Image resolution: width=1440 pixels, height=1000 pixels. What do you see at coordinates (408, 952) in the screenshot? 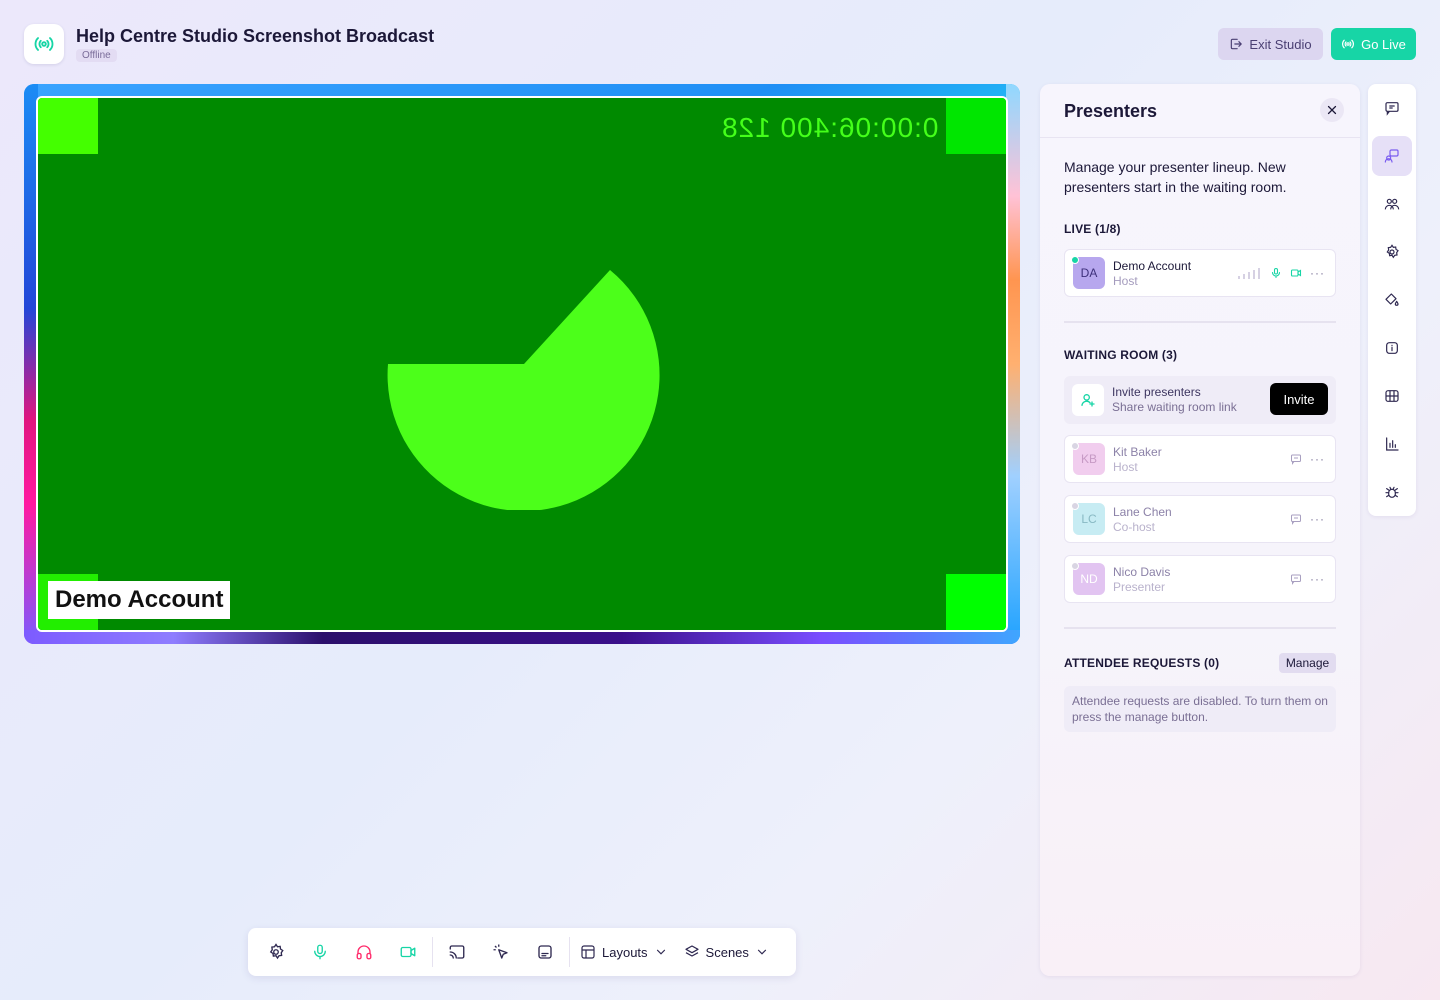
I see `camera-button` at bounding box center [408, 952].